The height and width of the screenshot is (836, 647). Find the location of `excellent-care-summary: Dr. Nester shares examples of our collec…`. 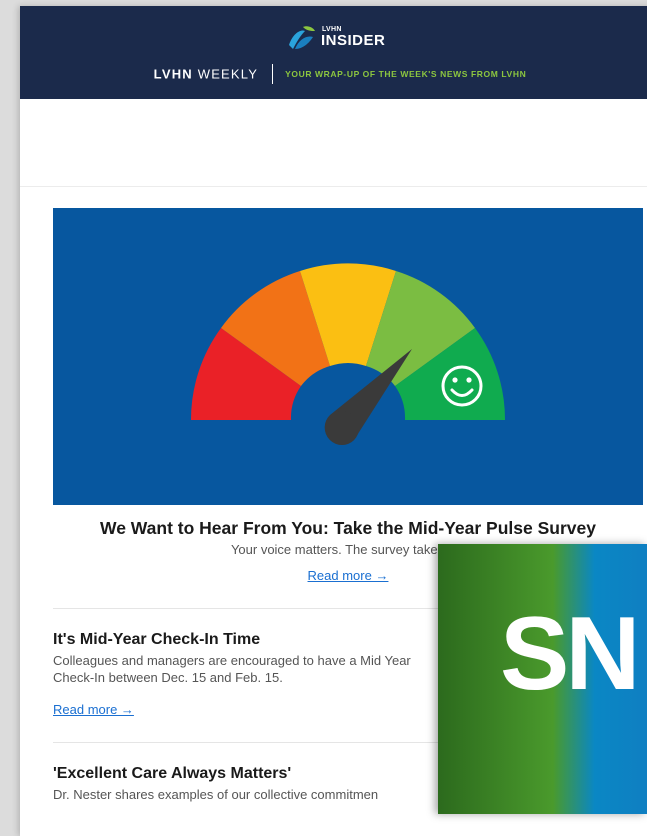

excellent-care-summary: Dr. Nester shares examples of our collec… is located at coordinates (216, 794).